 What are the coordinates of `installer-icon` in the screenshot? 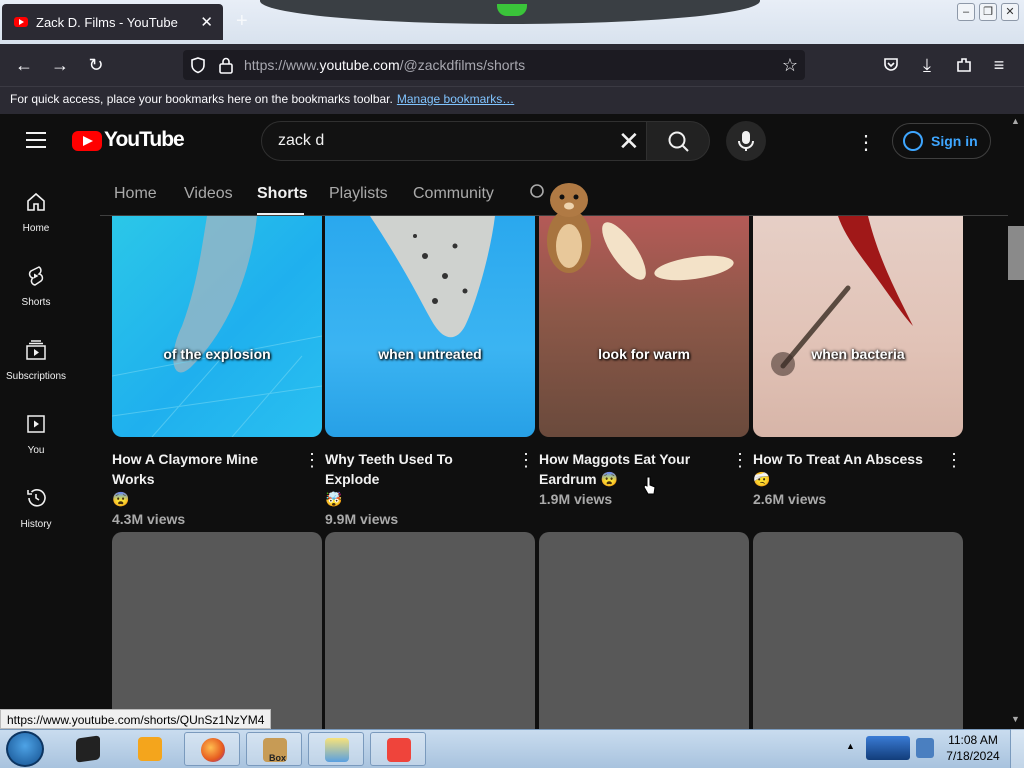 It's located at (337, 750).